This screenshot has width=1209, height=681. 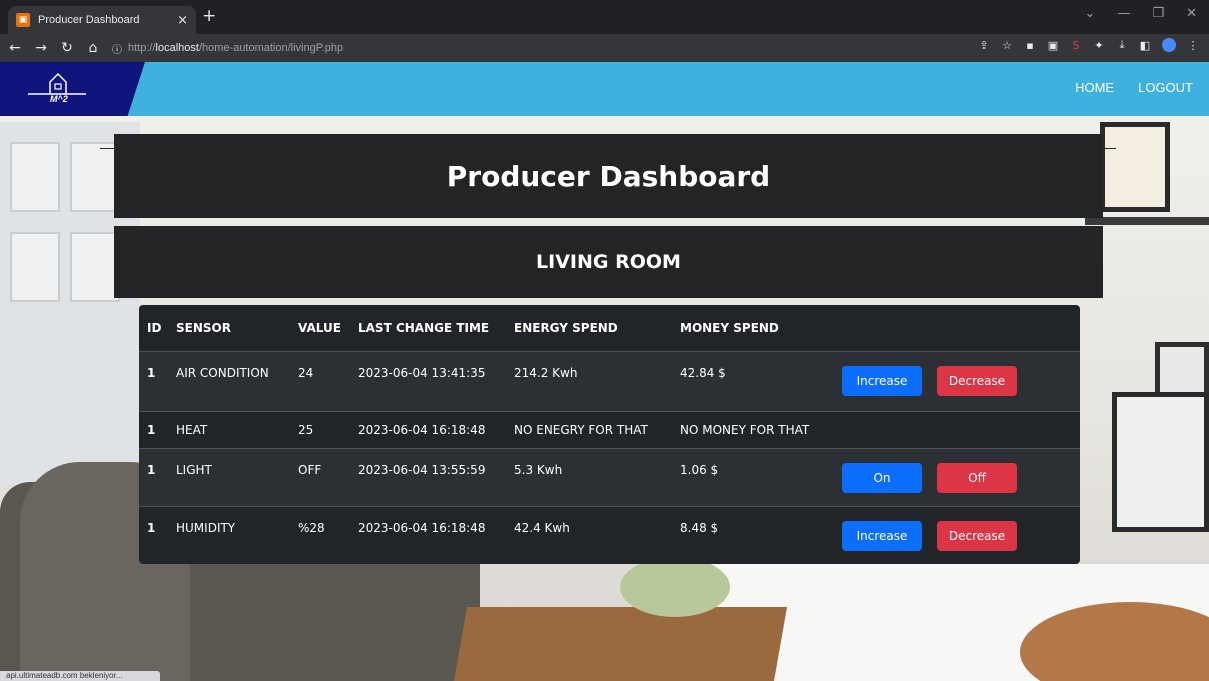 I want to click on cell-value: 24, so click(x=306, y=372).